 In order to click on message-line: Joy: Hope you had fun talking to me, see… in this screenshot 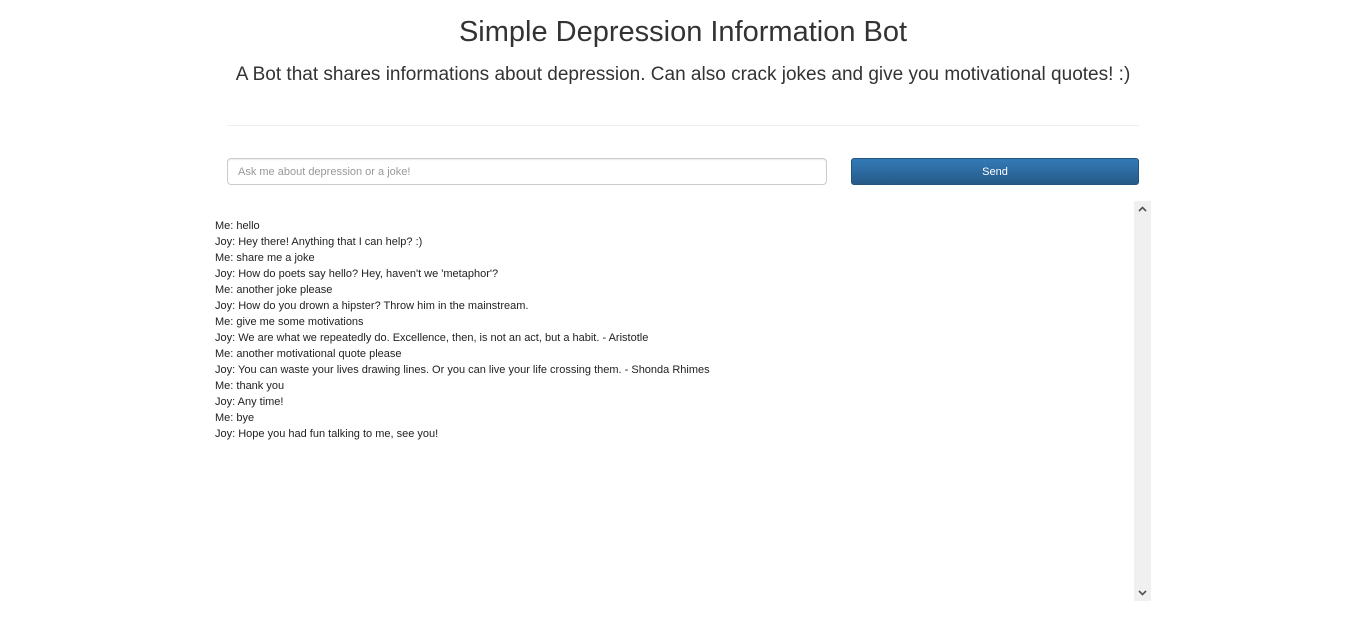, I will do `click(327, 434)`.